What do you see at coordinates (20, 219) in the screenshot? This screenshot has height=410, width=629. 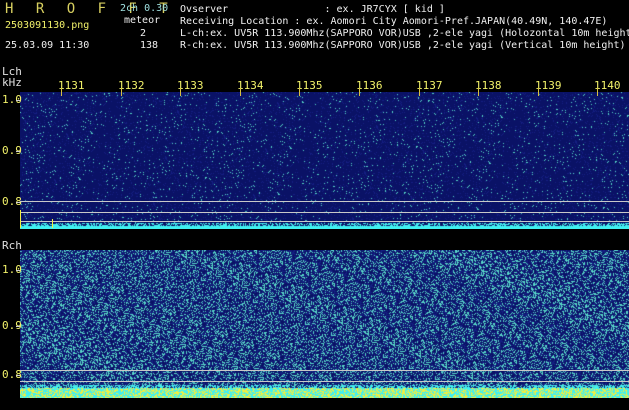 I see `lch-left-bracket` at bounding box center [20, 219].